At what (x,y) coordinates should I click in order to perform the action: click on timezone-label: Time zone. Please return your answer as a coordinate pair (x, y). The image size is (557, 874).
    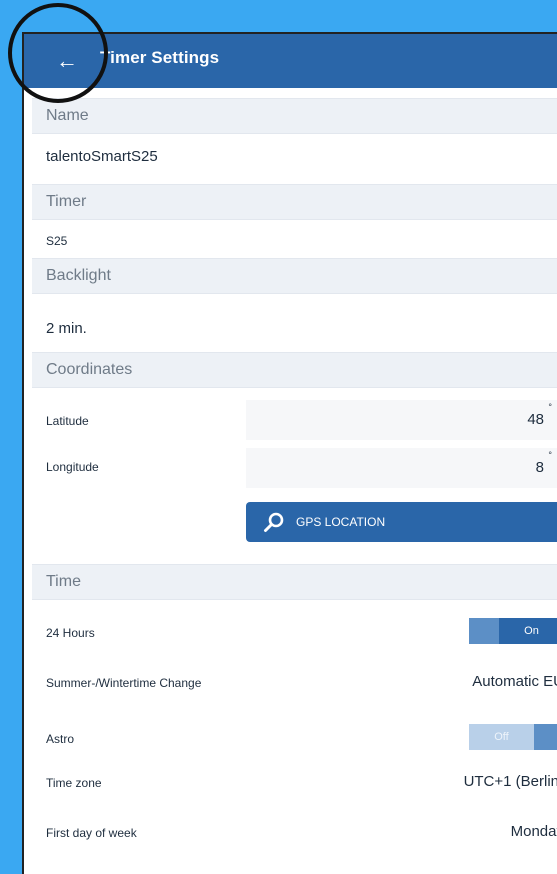
    Looking at the image, I should click on (74, 783).